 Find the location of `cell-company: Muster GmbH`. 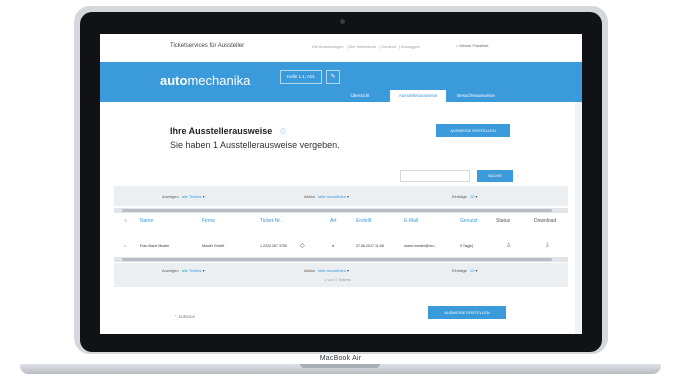

cell-company: Muster GmbH is located at coordinates (213, 246).